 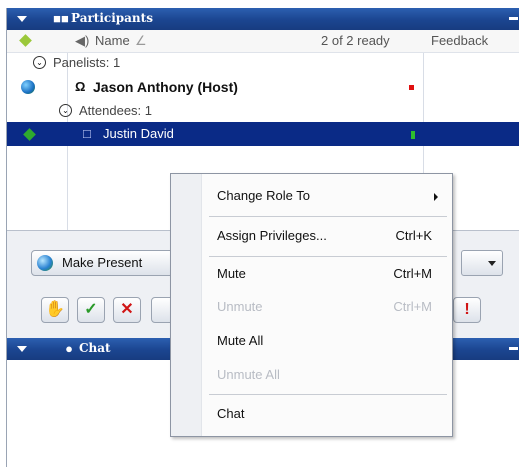 I want to click on menu-item-change-role: Change Role To, so click(x=332, y=198).